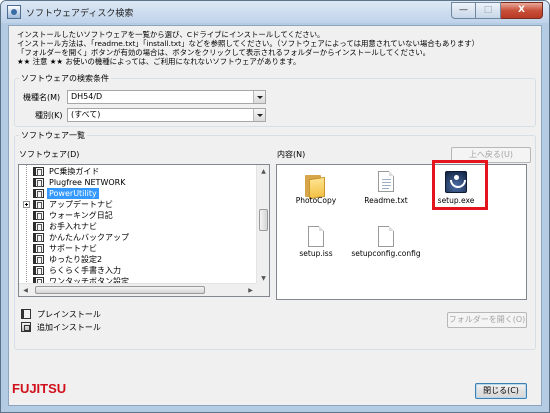 The image size is (550, 413). I want to click on software-list-label: ソフトウェア一覧, so click(53, 135).